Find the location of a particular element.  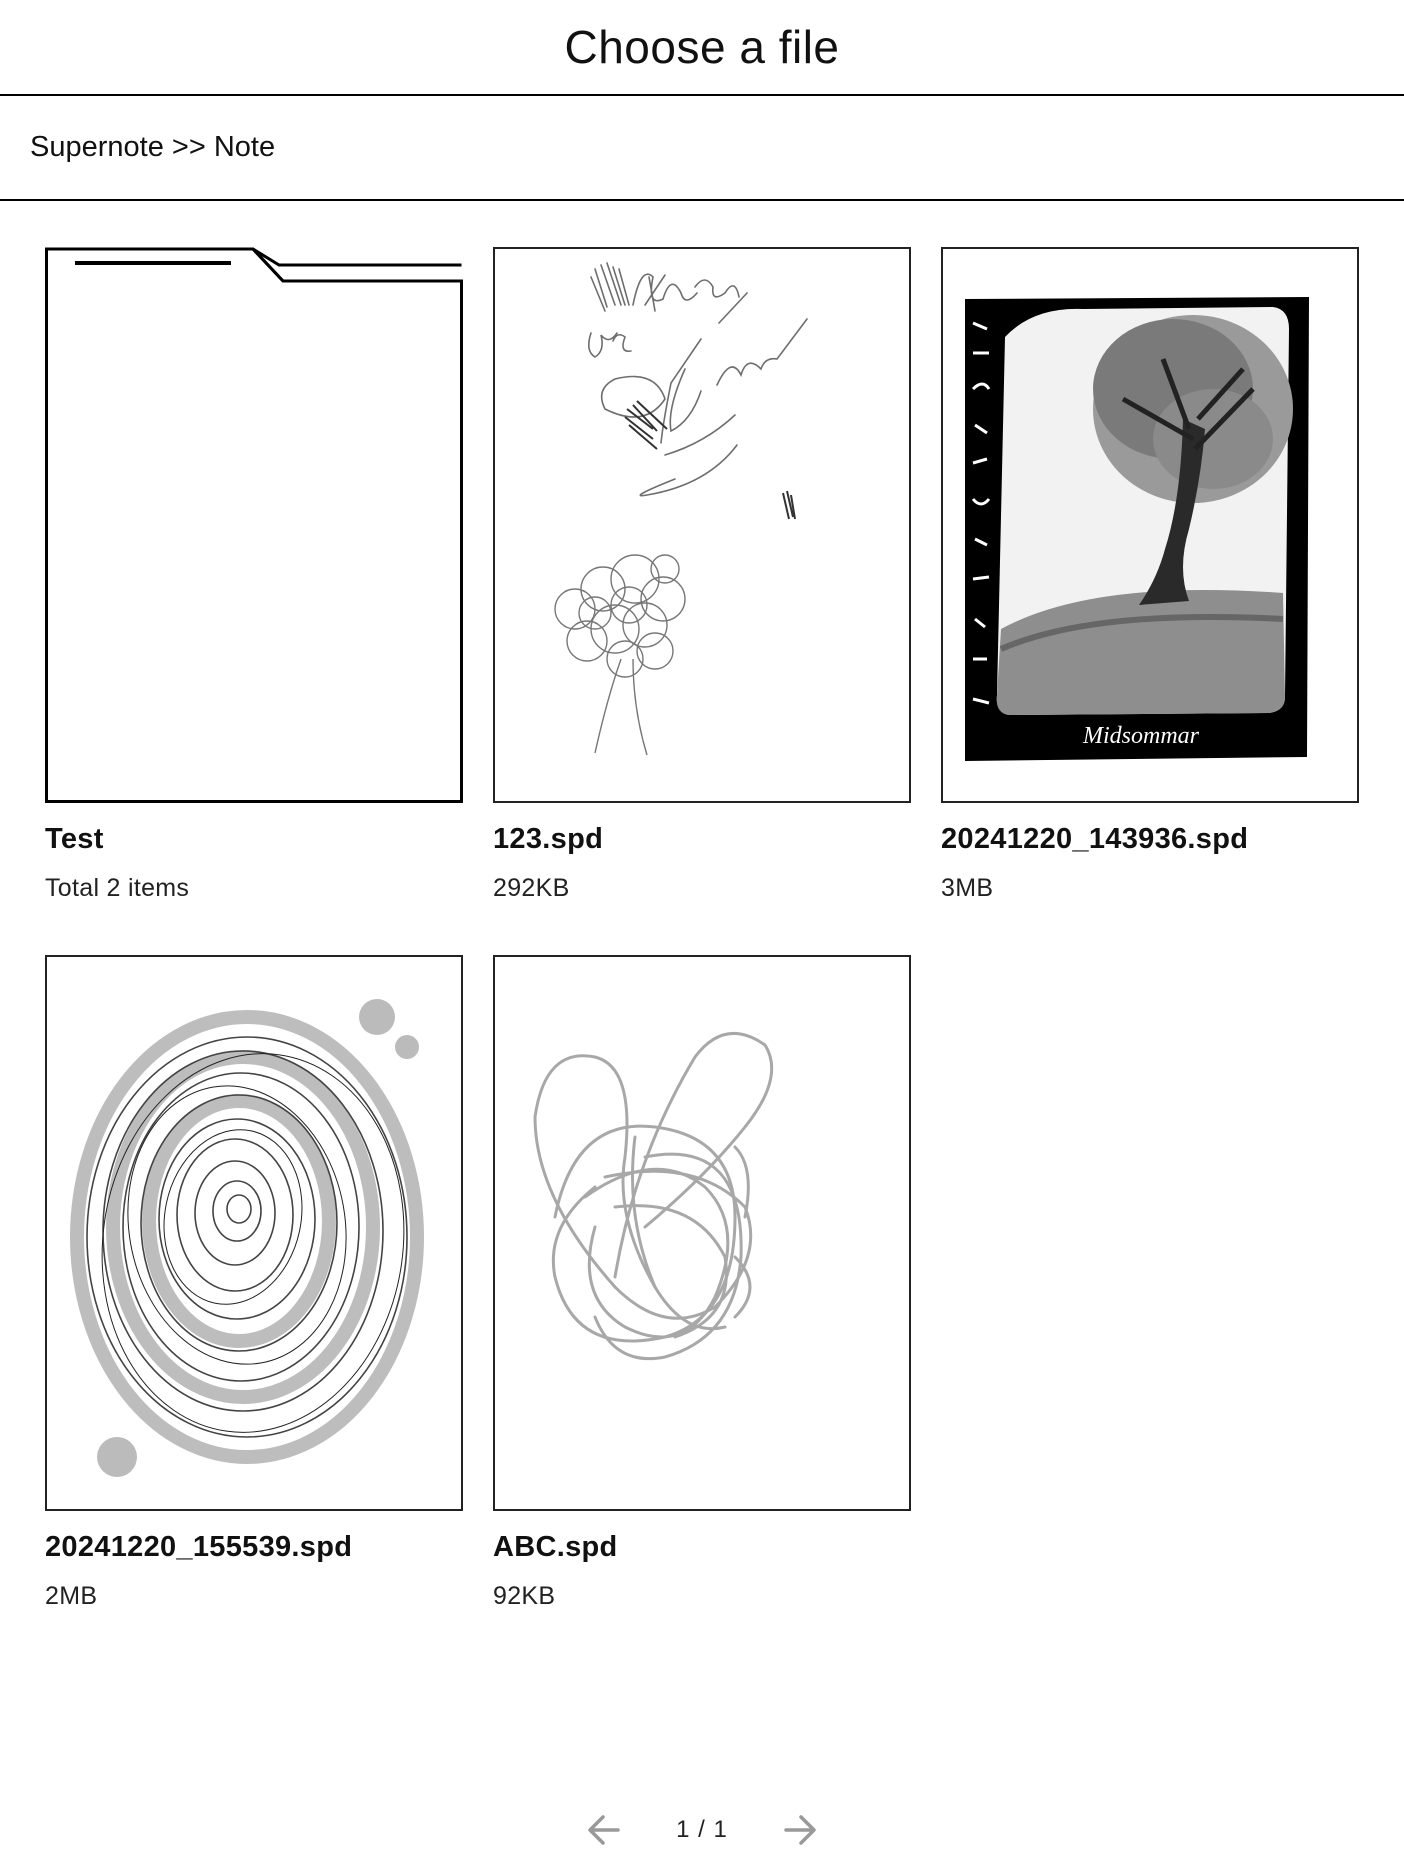

arrow-right-icon is located at coordinates (800, 1830).